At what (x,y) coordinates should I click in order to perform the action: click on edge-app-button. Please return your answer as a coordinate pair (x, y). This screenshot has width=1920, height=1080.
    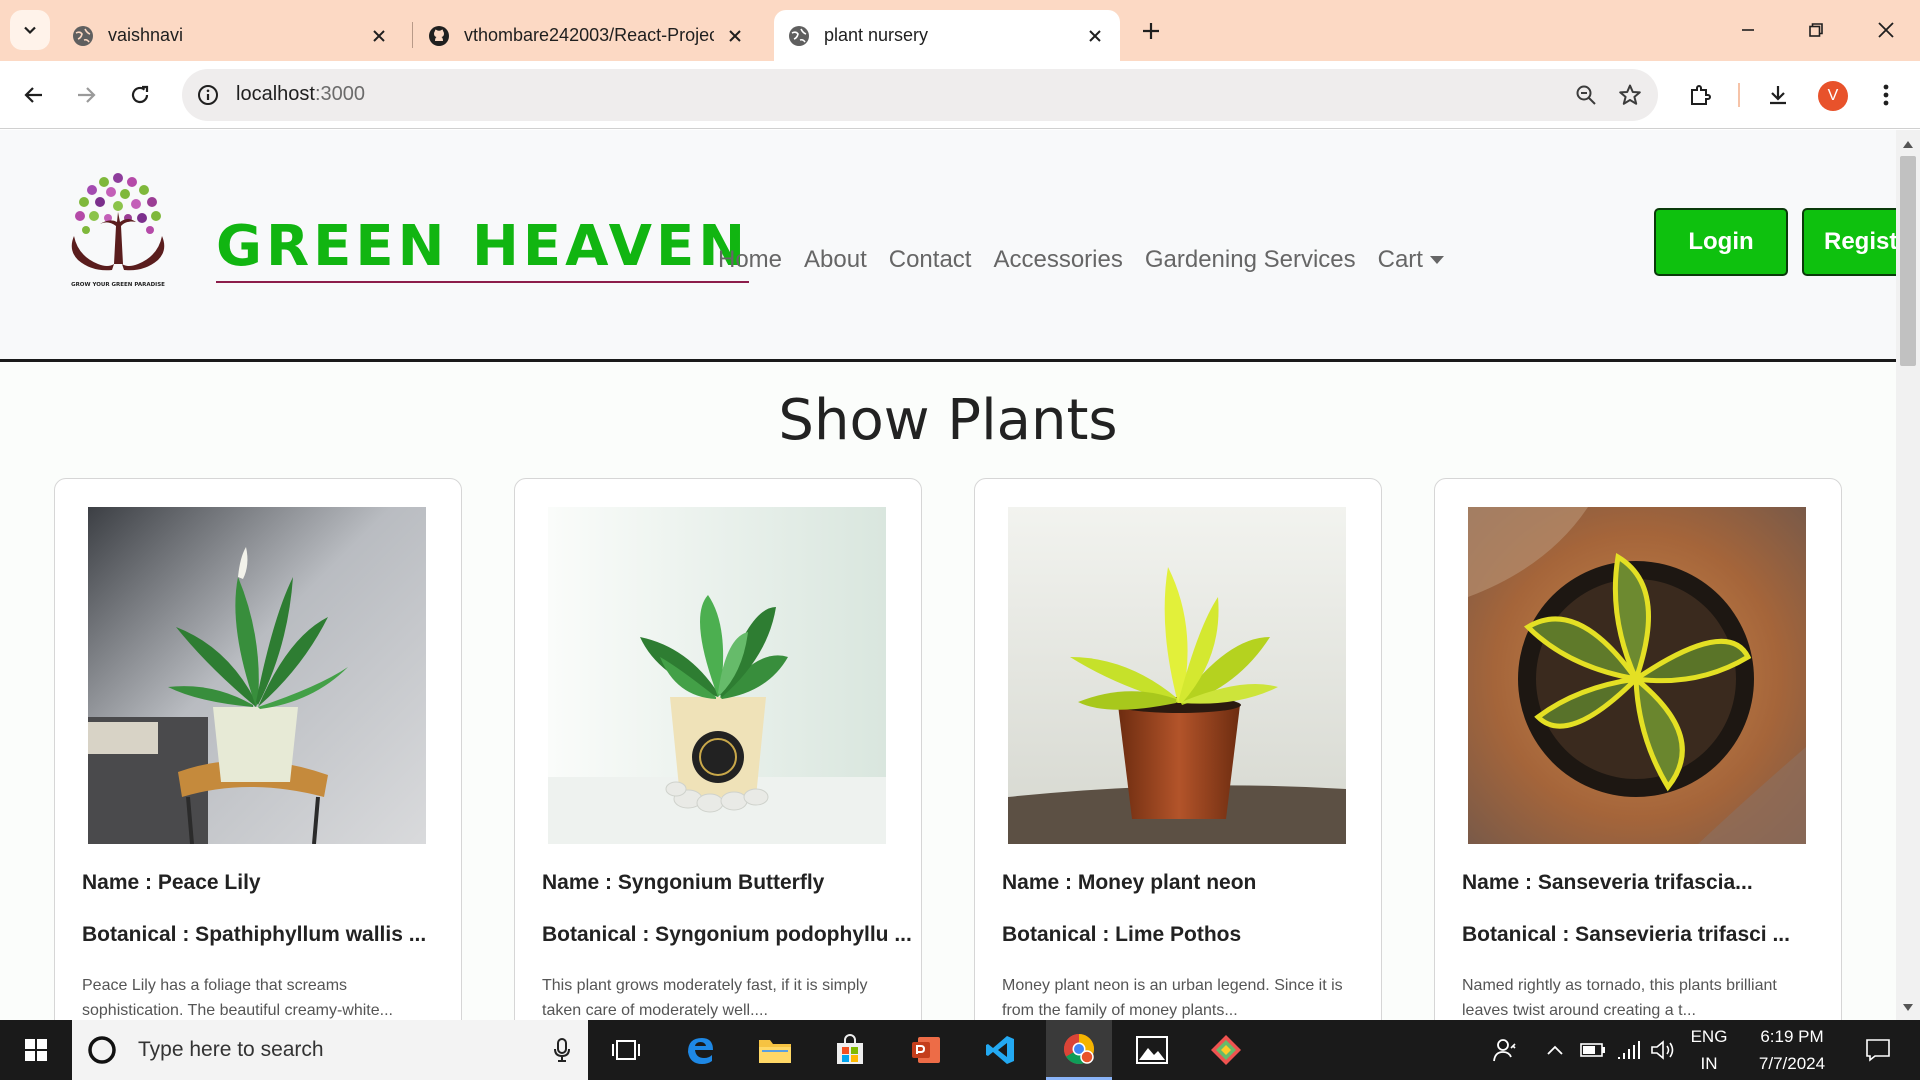
    Looking at the image, I should click on (700, 1050).